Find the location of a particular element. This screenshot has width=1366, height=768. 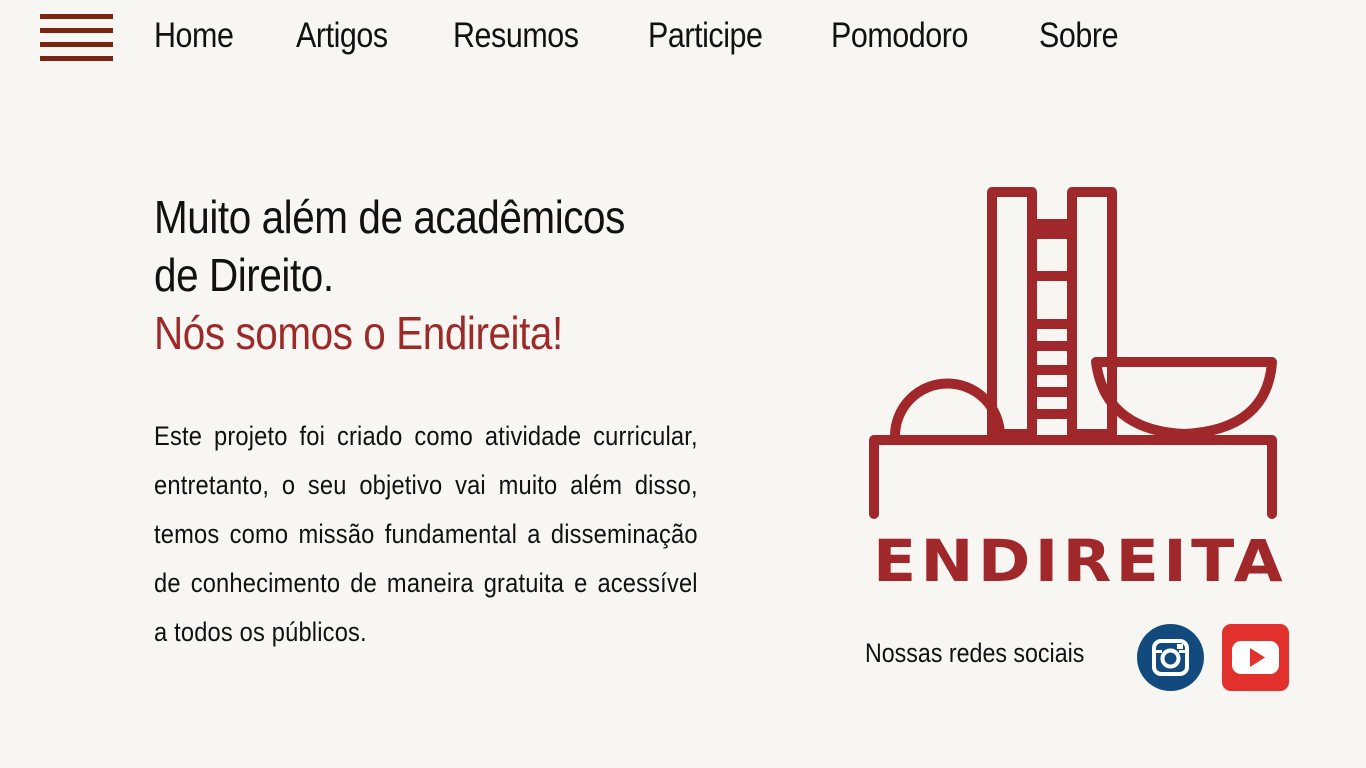

logo-left-tower is located at coordinates (1012, 313).